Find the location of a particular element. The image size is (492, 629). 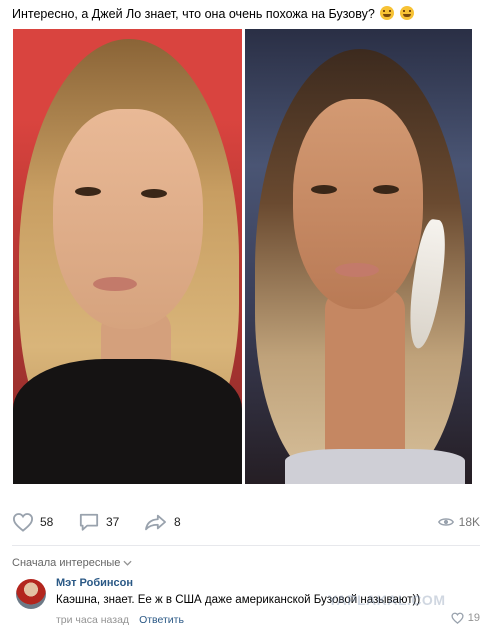

views-counter: 18K is located at coordinates (458, 522).